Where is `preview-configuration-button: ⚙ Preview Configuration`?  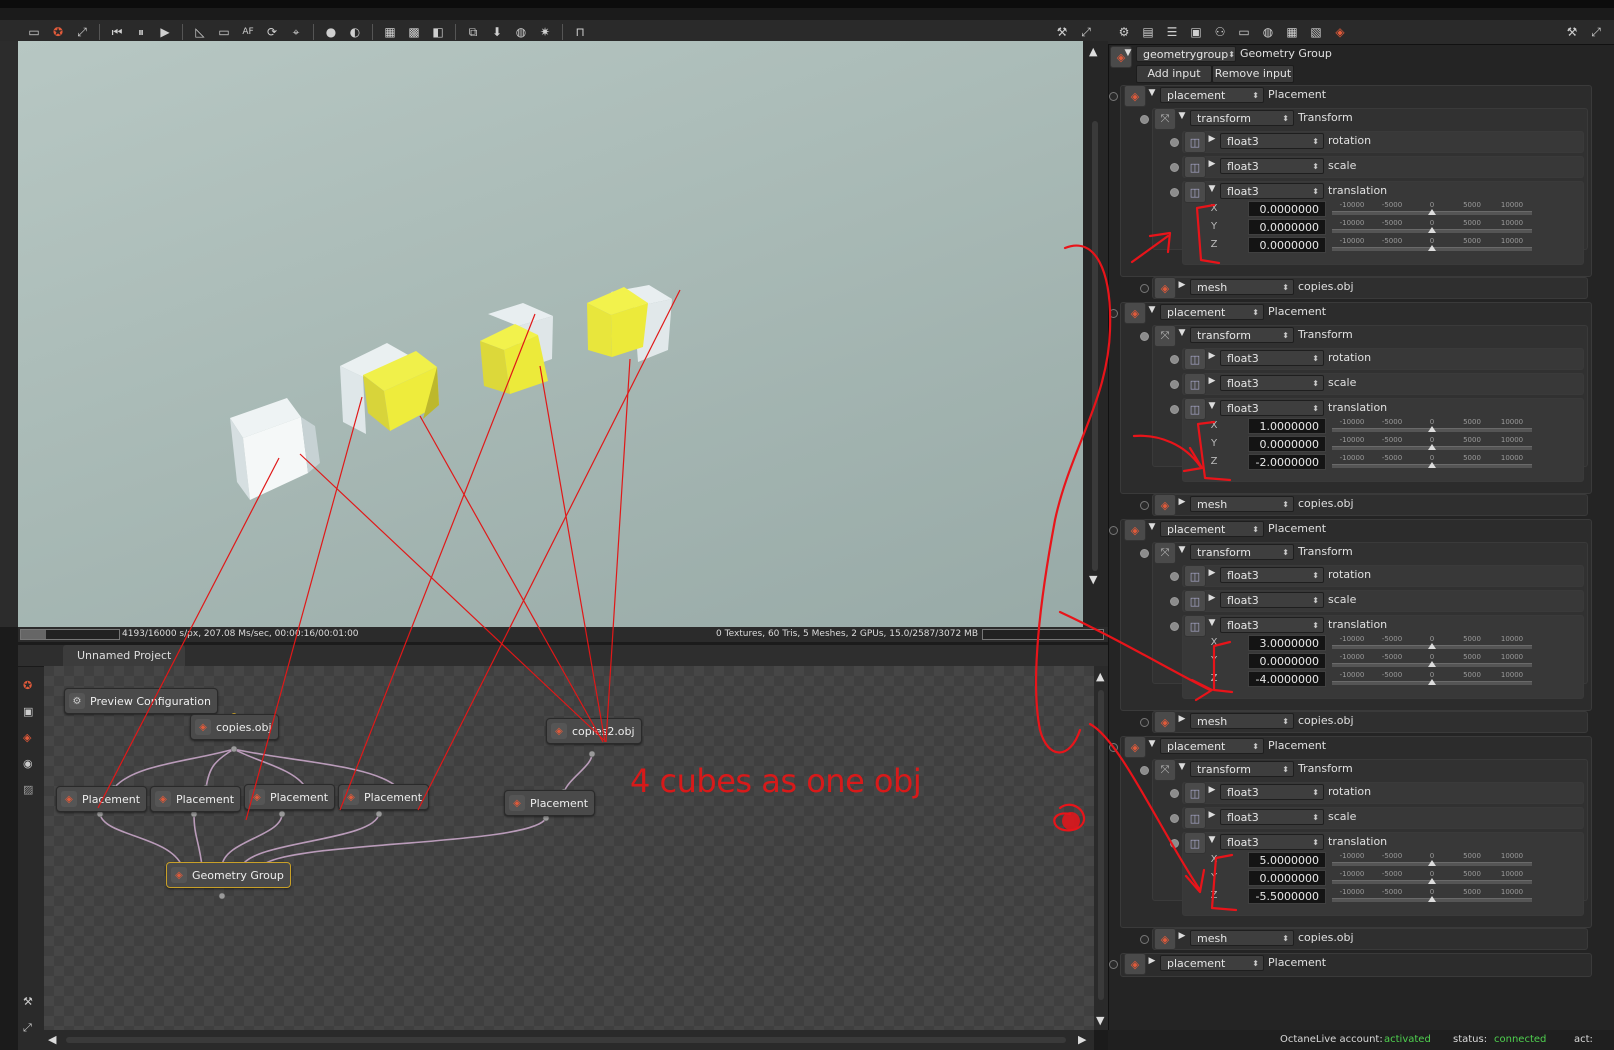
preview-configuration-button: ⚙ Preview Configuration is located at coordinates (141, 701).